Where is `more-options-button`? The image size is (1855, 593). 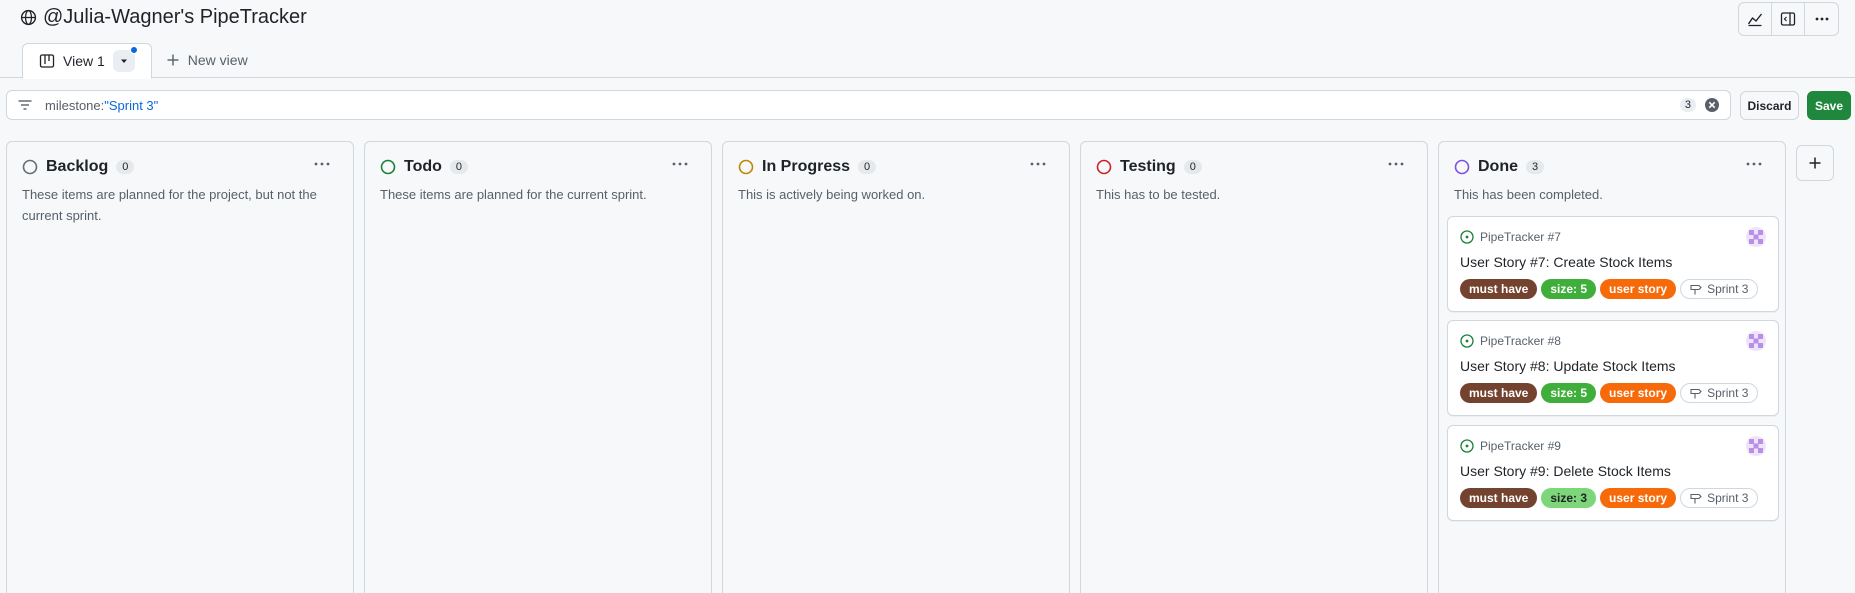
more-options-button is located at coordinates (1821, 19).